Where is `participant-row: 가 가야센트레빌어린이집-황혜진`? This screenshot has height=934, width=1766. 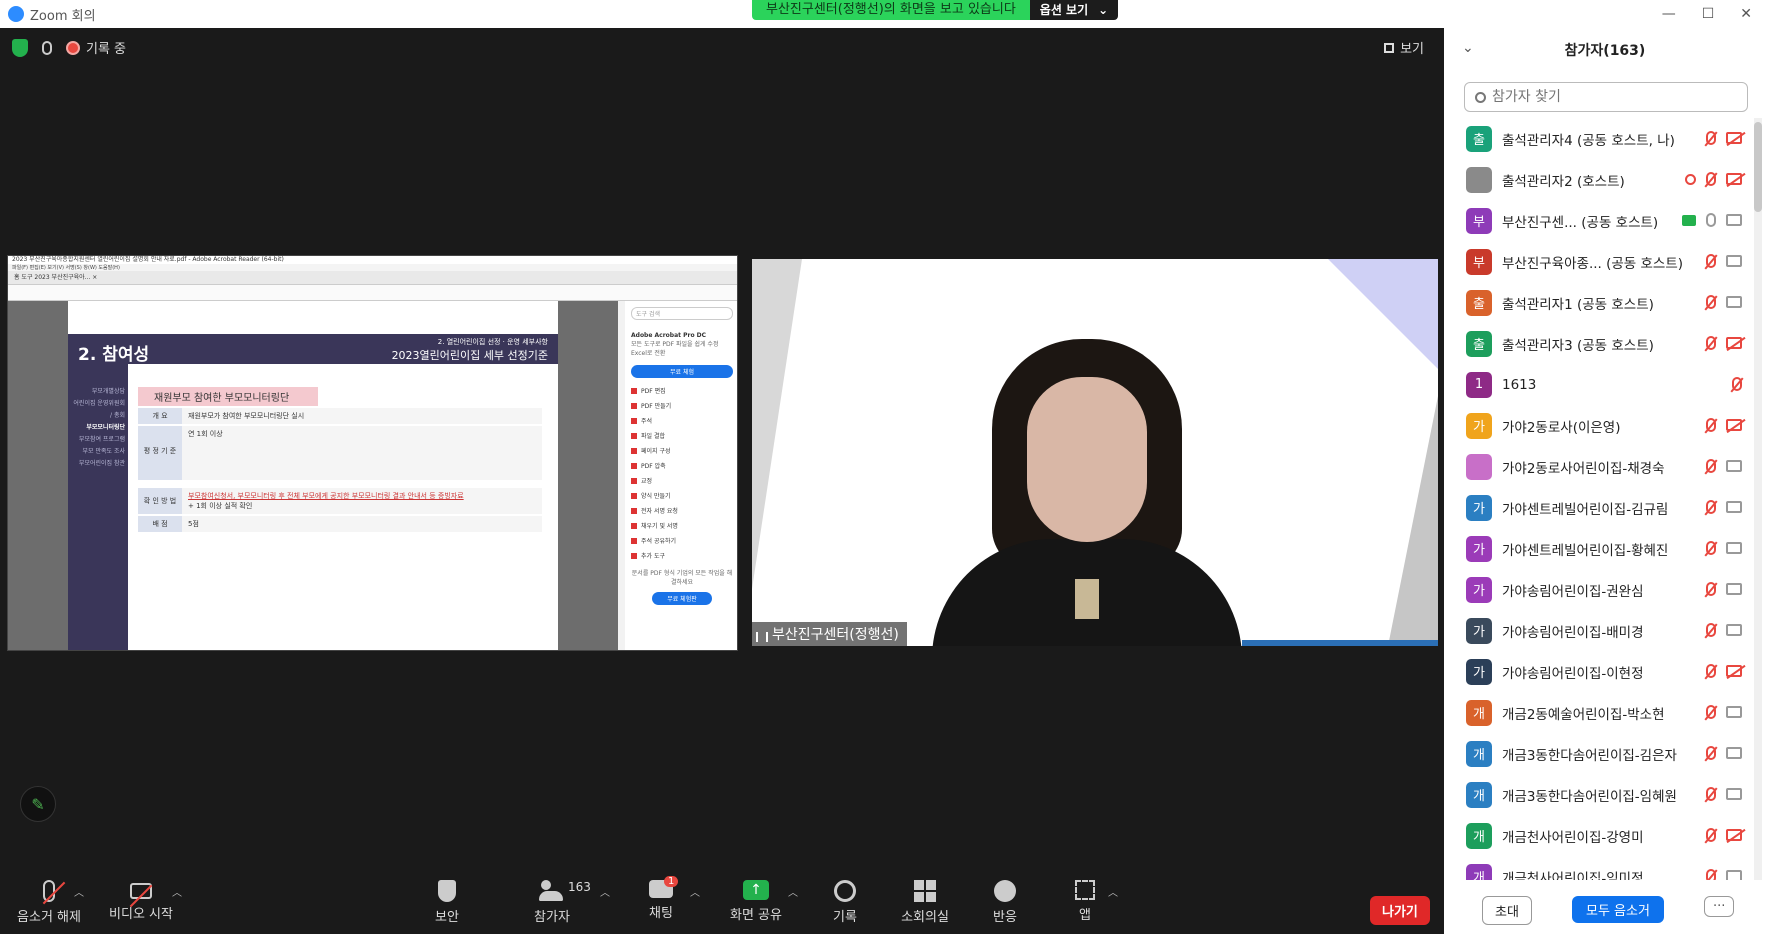
participant-row: 가 가야센트레빌어린이집-황혜진 is located at coordinates (1597, 548).